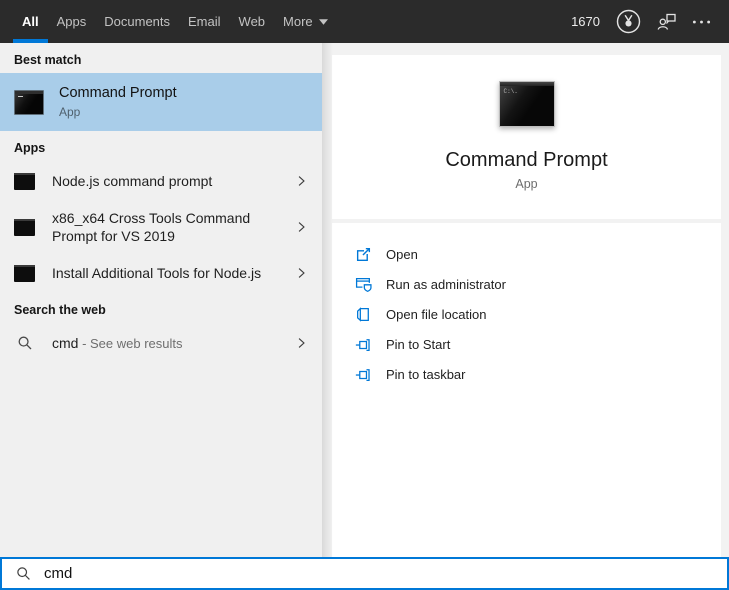  What do you see at coordinates (650, 21) in the screenshot?
I see `topbar-right-cluster: 1670` at bounding box center [650, 21].